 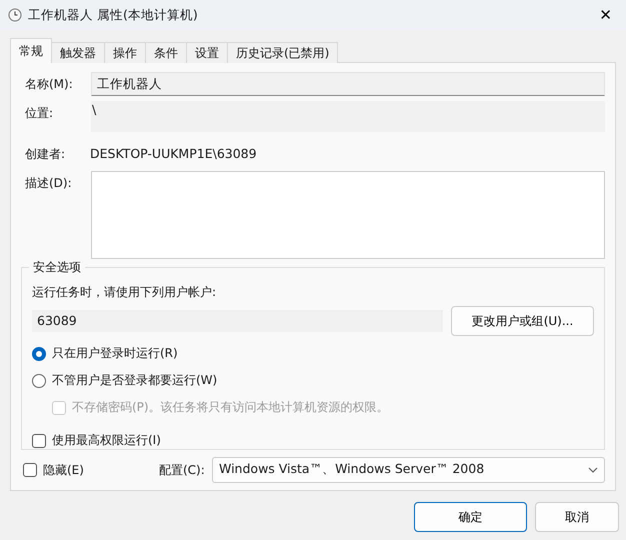 I want to click on chevron-icon, so click(x=593, y=469).